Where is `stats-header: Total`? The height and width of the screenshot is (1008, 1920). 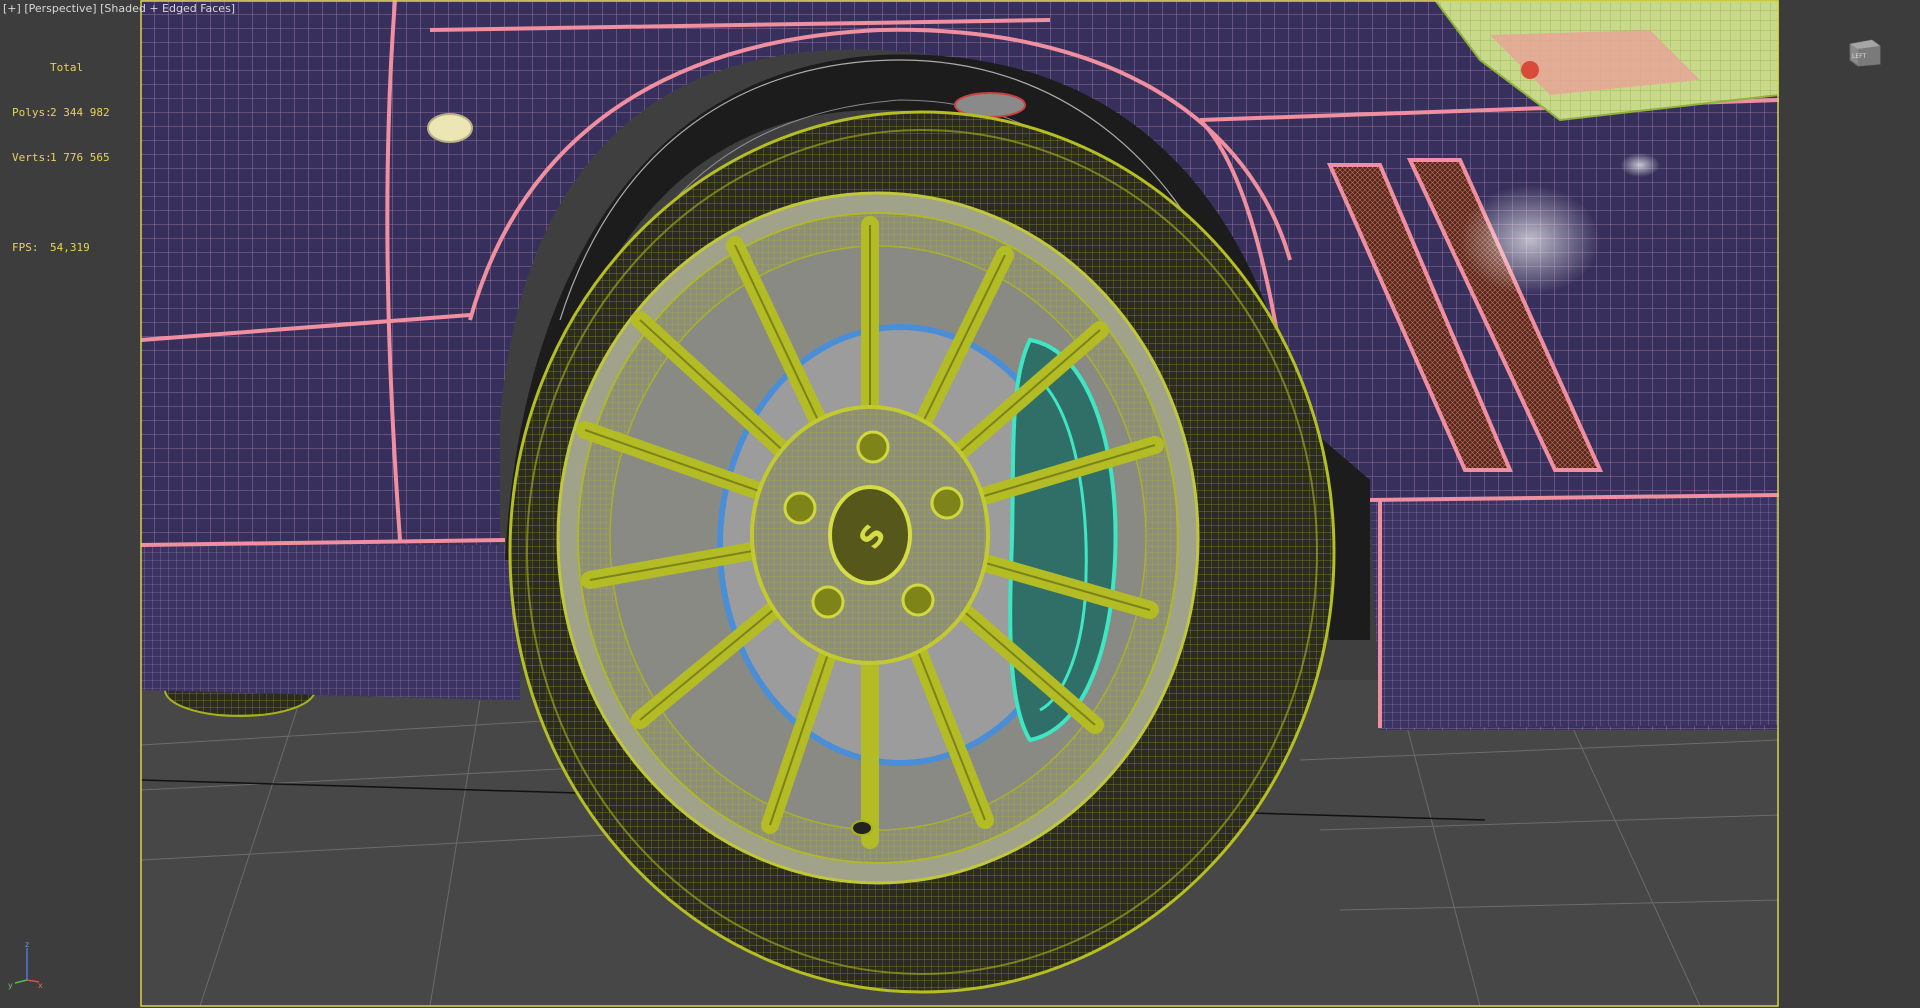
stats-header: Total is located at coordinates (67, 67).